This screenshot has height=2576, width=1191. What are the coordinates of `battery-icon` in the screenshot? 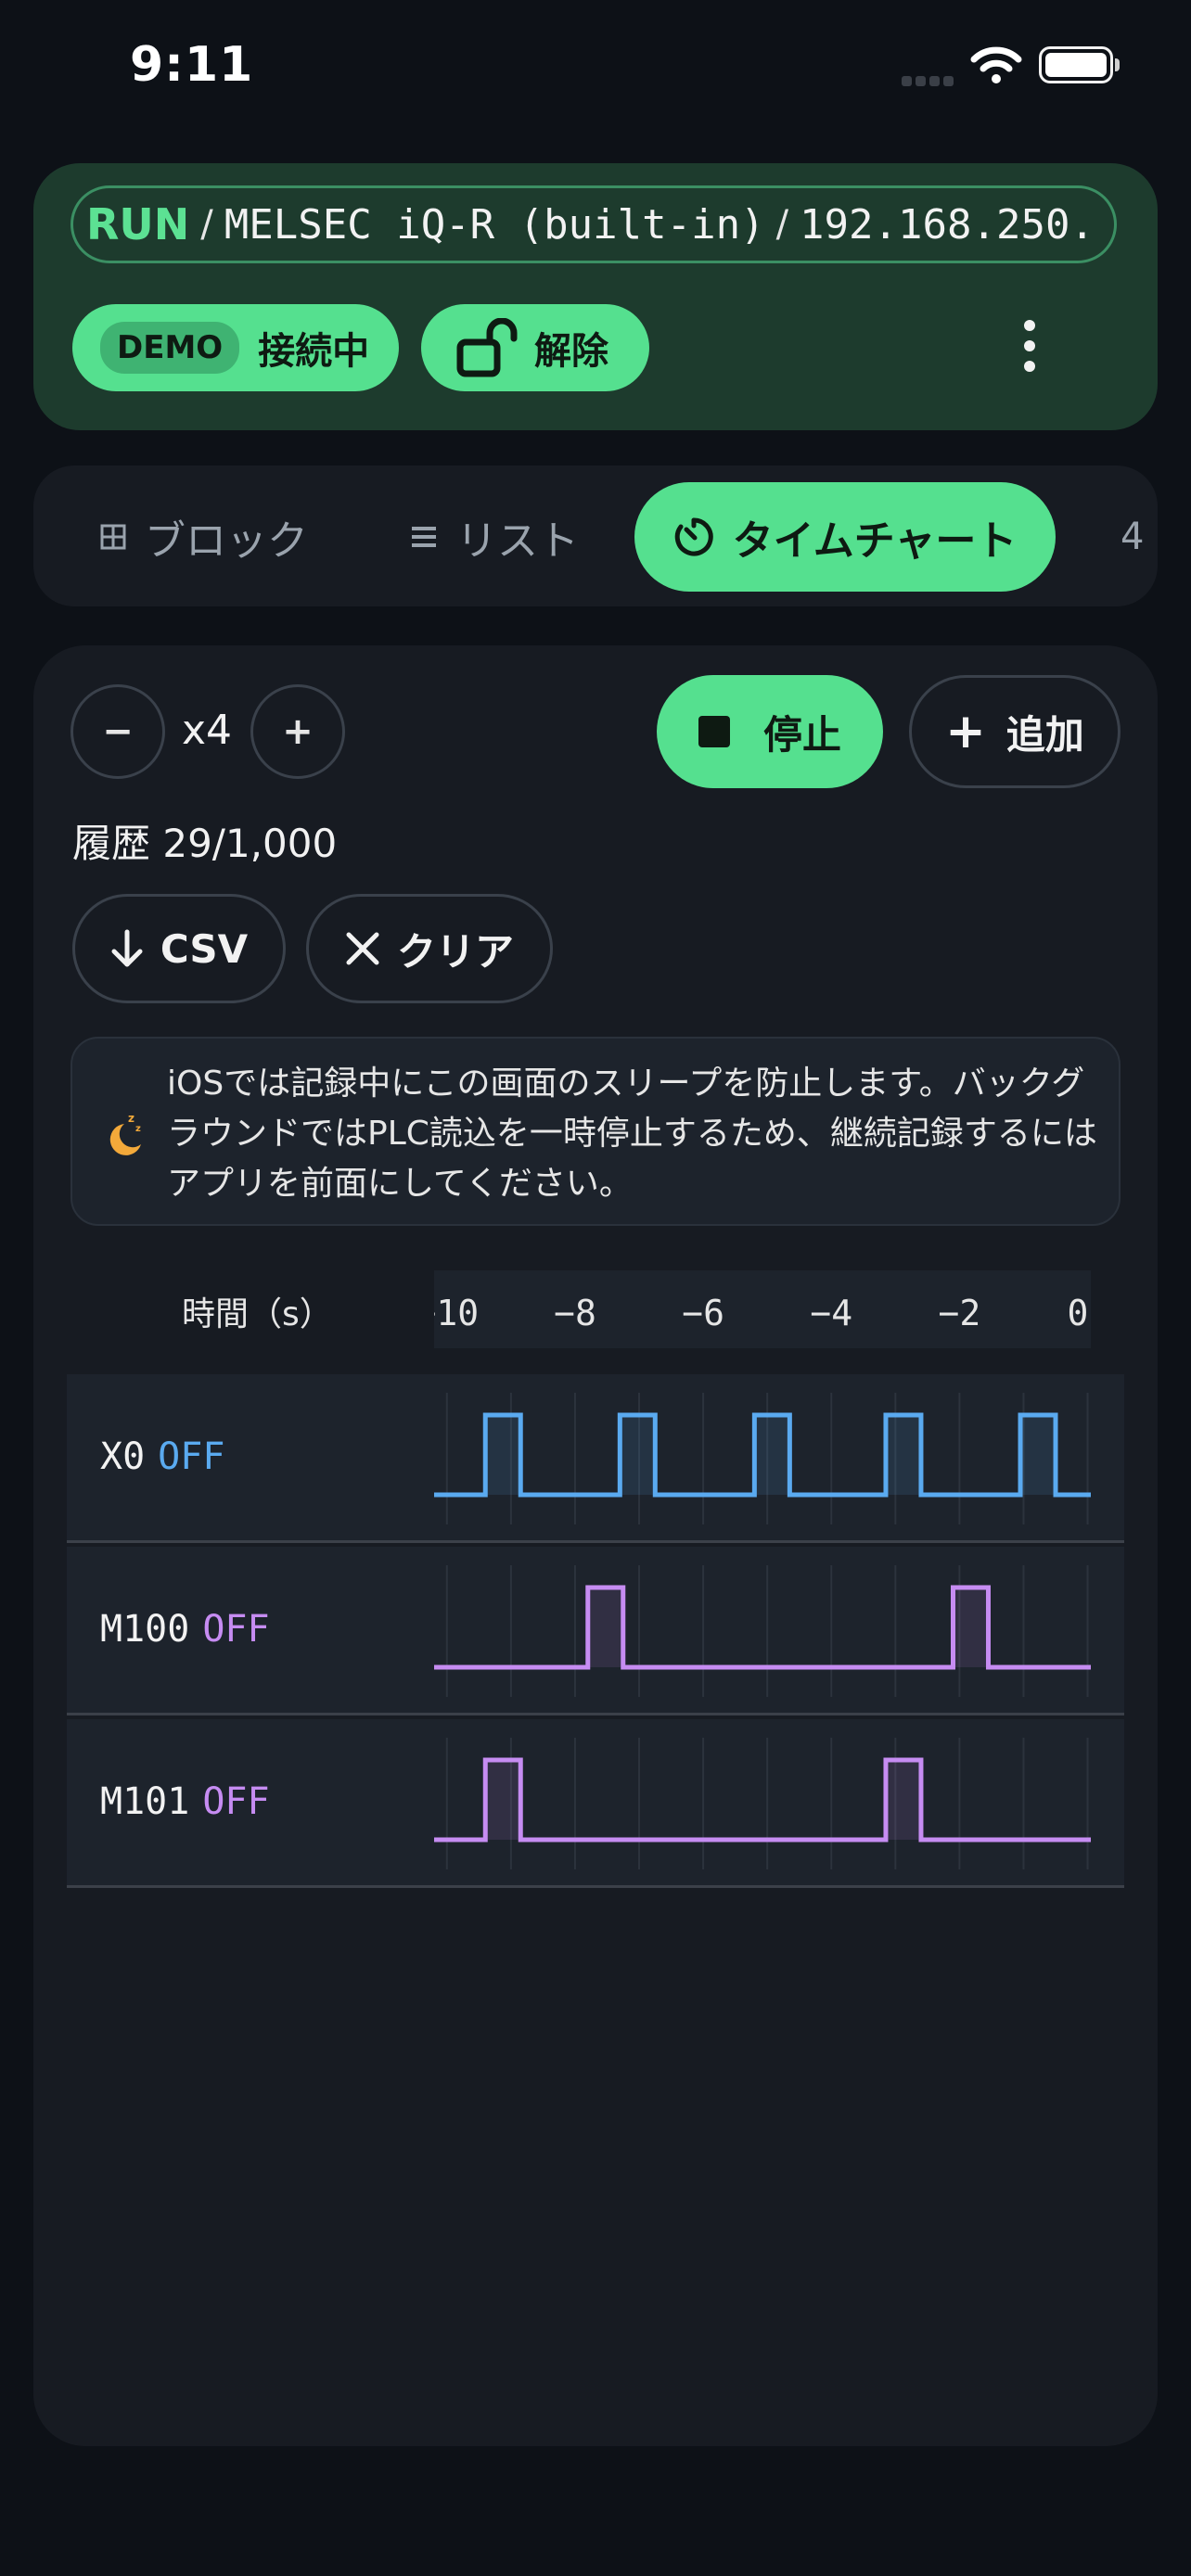 It's located at (1076, 64).